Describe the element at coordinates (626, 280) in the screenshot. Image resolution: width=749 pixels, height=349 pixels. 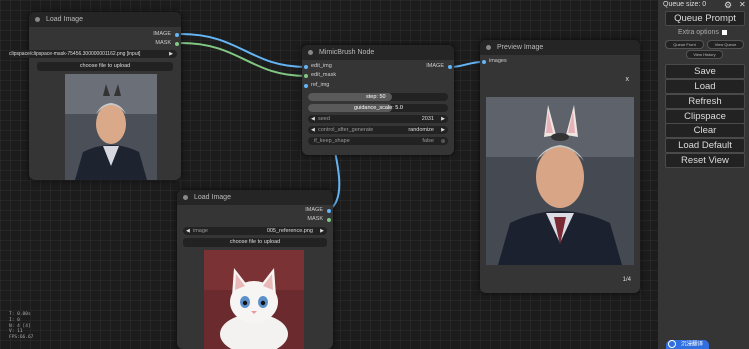
I see `image-counter: 1/4` at that location.